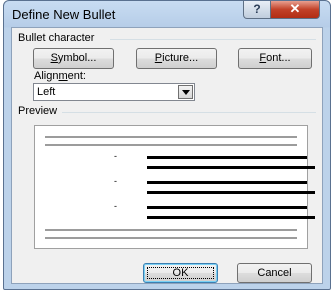  What do you see at coordinates (189, 112) in the screenshot?
I see `preview-group-separator` at bounding box center [189, 112].